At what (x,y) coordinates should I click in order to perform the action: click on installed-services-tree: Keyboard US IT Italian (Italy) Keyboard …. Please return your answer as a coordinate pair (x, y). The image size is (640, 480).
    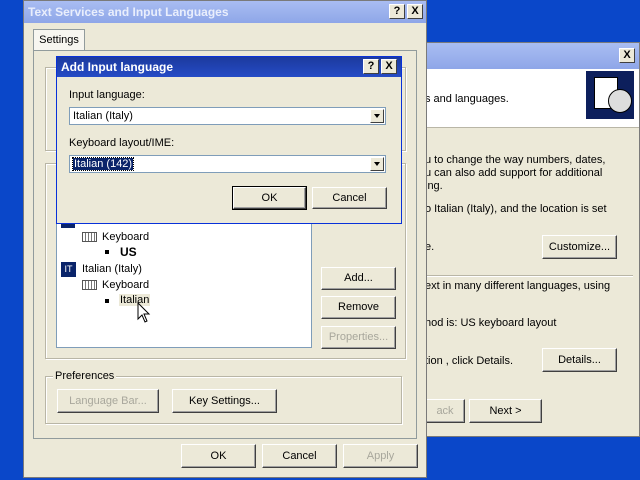
    Looking at the image, I should click on (184, 284).